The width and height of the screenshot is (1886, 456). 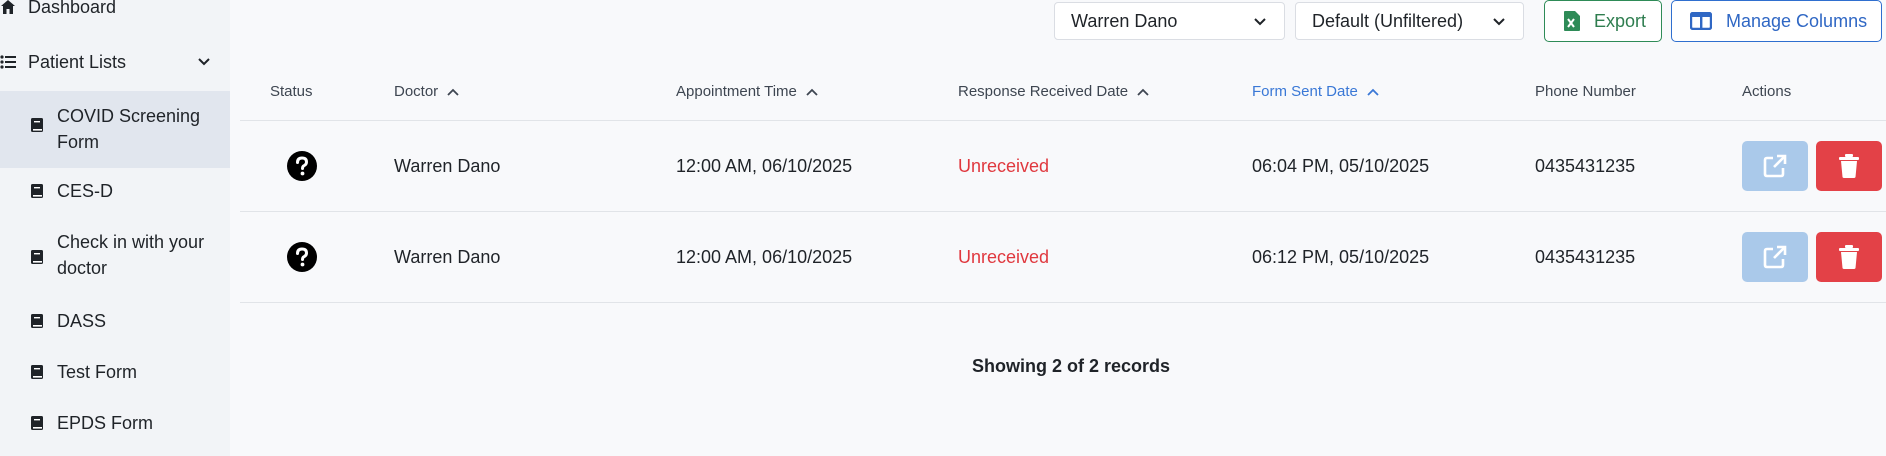 What do you see at coordinates (97, 372) in the screenshot?
I see `sidebar-item-label: Test Form` at bounding box center [97, 372].